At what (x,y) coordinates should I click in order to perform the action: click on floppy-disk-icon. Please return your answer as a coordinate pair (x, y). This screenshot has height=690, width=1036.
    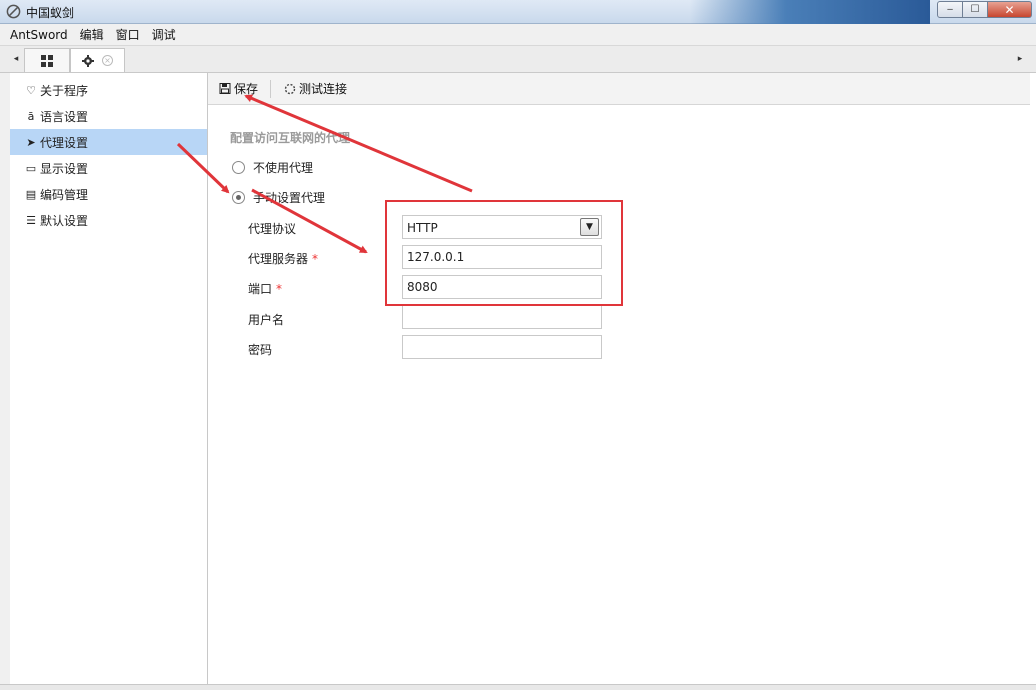
    Looking at the image, I should click on (225, 88).